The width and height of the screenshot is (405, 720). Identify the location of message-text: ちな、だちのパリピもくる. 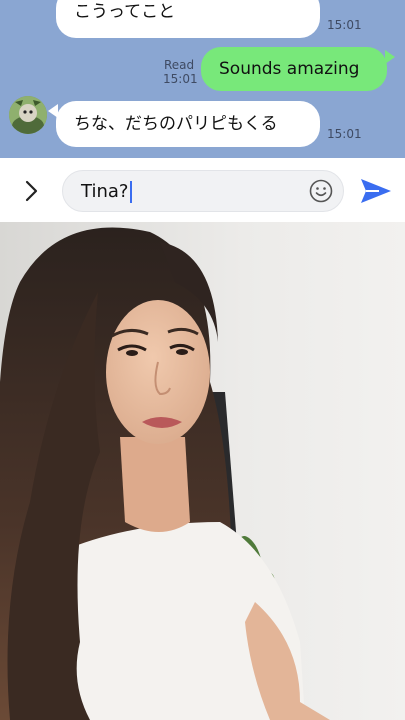
(176, 124).